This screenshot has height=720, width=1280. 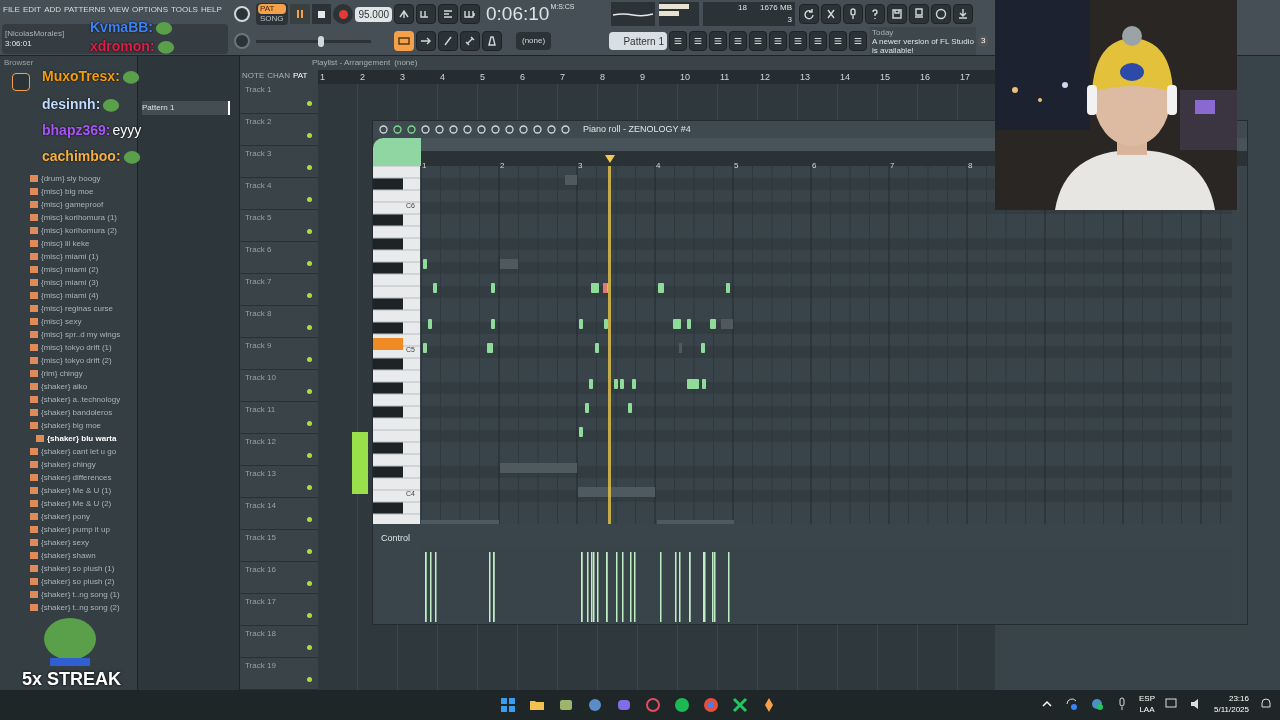 I want to click on link-icon, so click(x=470, y=41).